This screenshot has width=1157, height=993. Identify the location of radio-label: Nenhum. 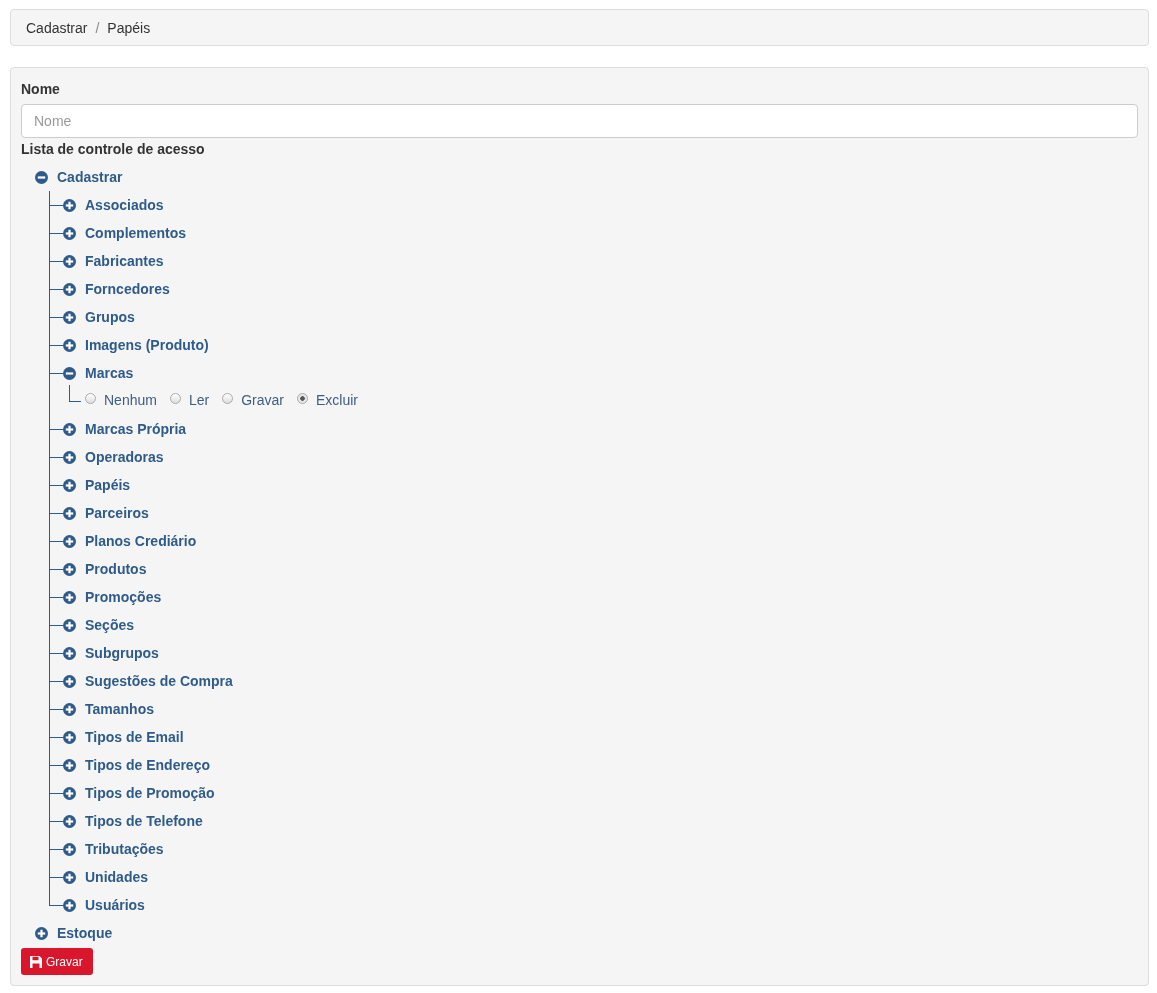
(130, 400).